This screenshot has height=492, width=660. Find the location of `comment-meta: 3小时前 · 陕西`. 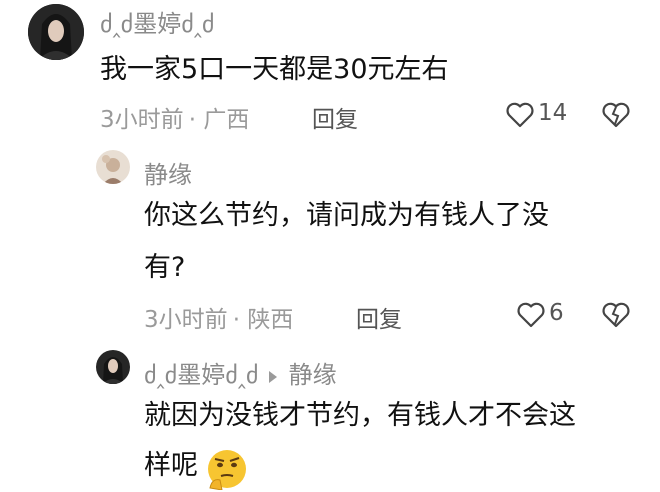

comment-meta: 3小时前 · 陕西 is located at coordinates (218, 317).